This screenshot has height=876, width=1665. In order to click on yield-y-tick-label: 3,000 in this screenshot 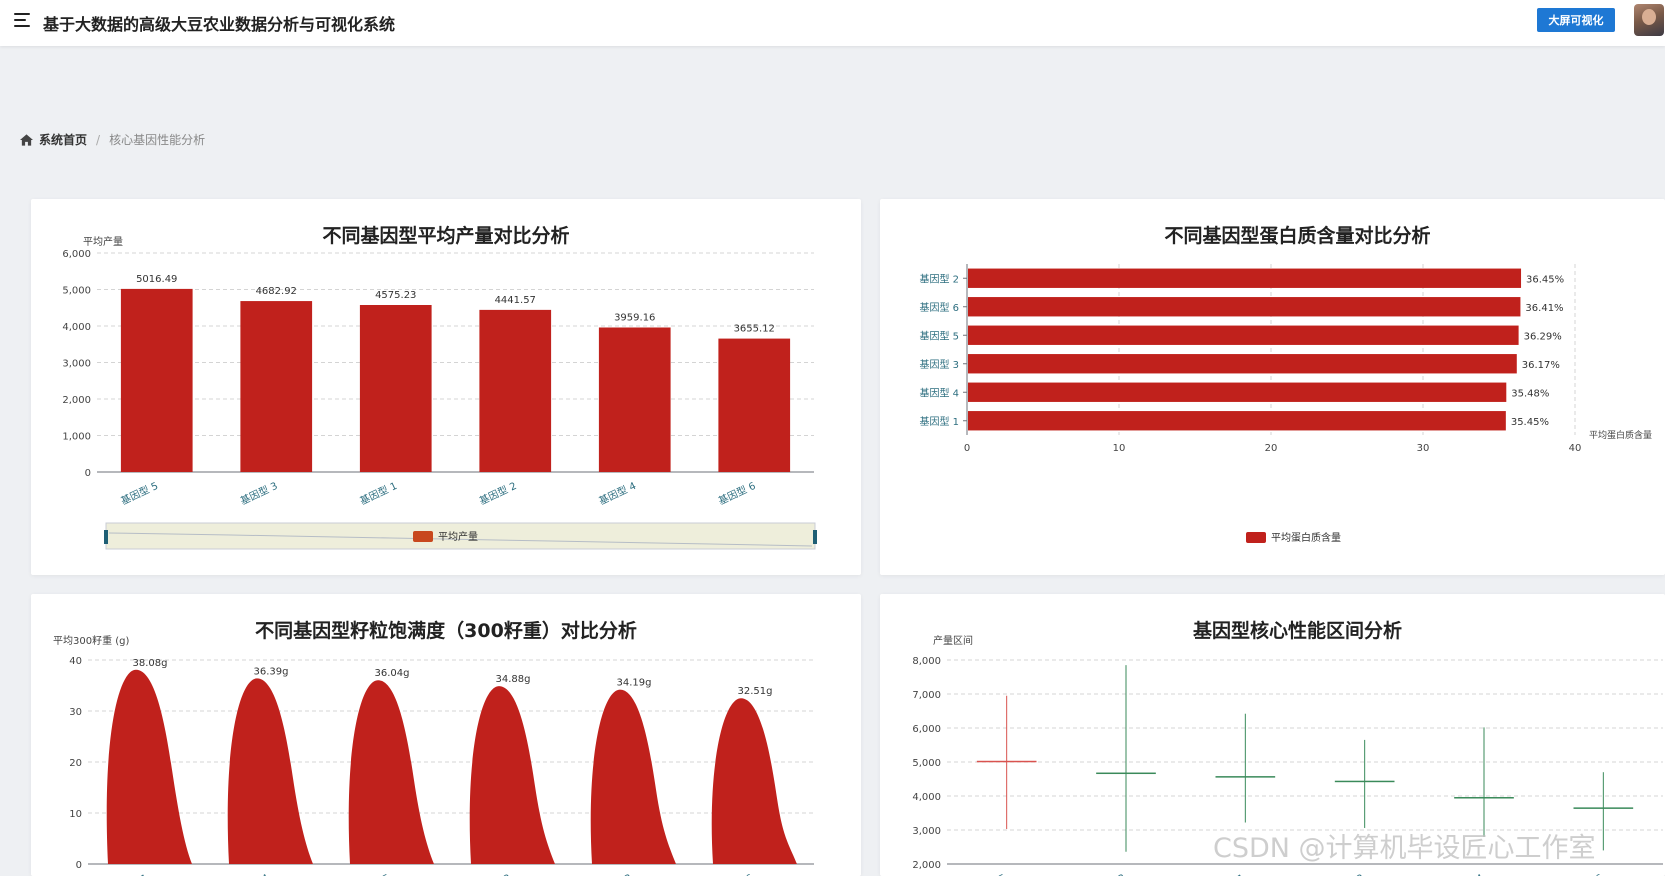, I will do `click(76, 364)`.